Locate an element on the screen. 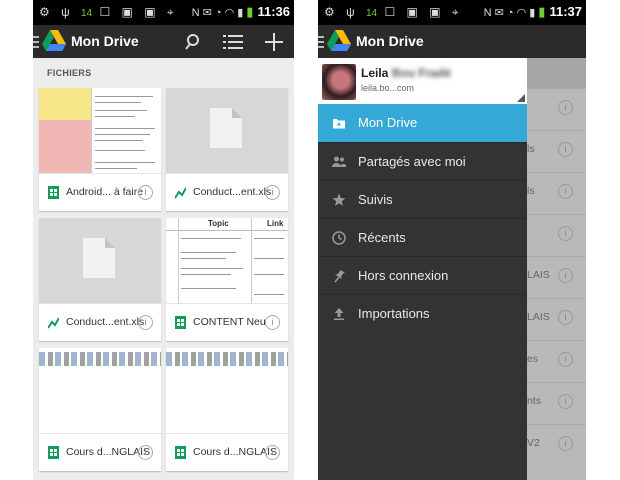 The width and height of the screenshot is (620, 480). list-view-icon is located at coordinates (233, 42).